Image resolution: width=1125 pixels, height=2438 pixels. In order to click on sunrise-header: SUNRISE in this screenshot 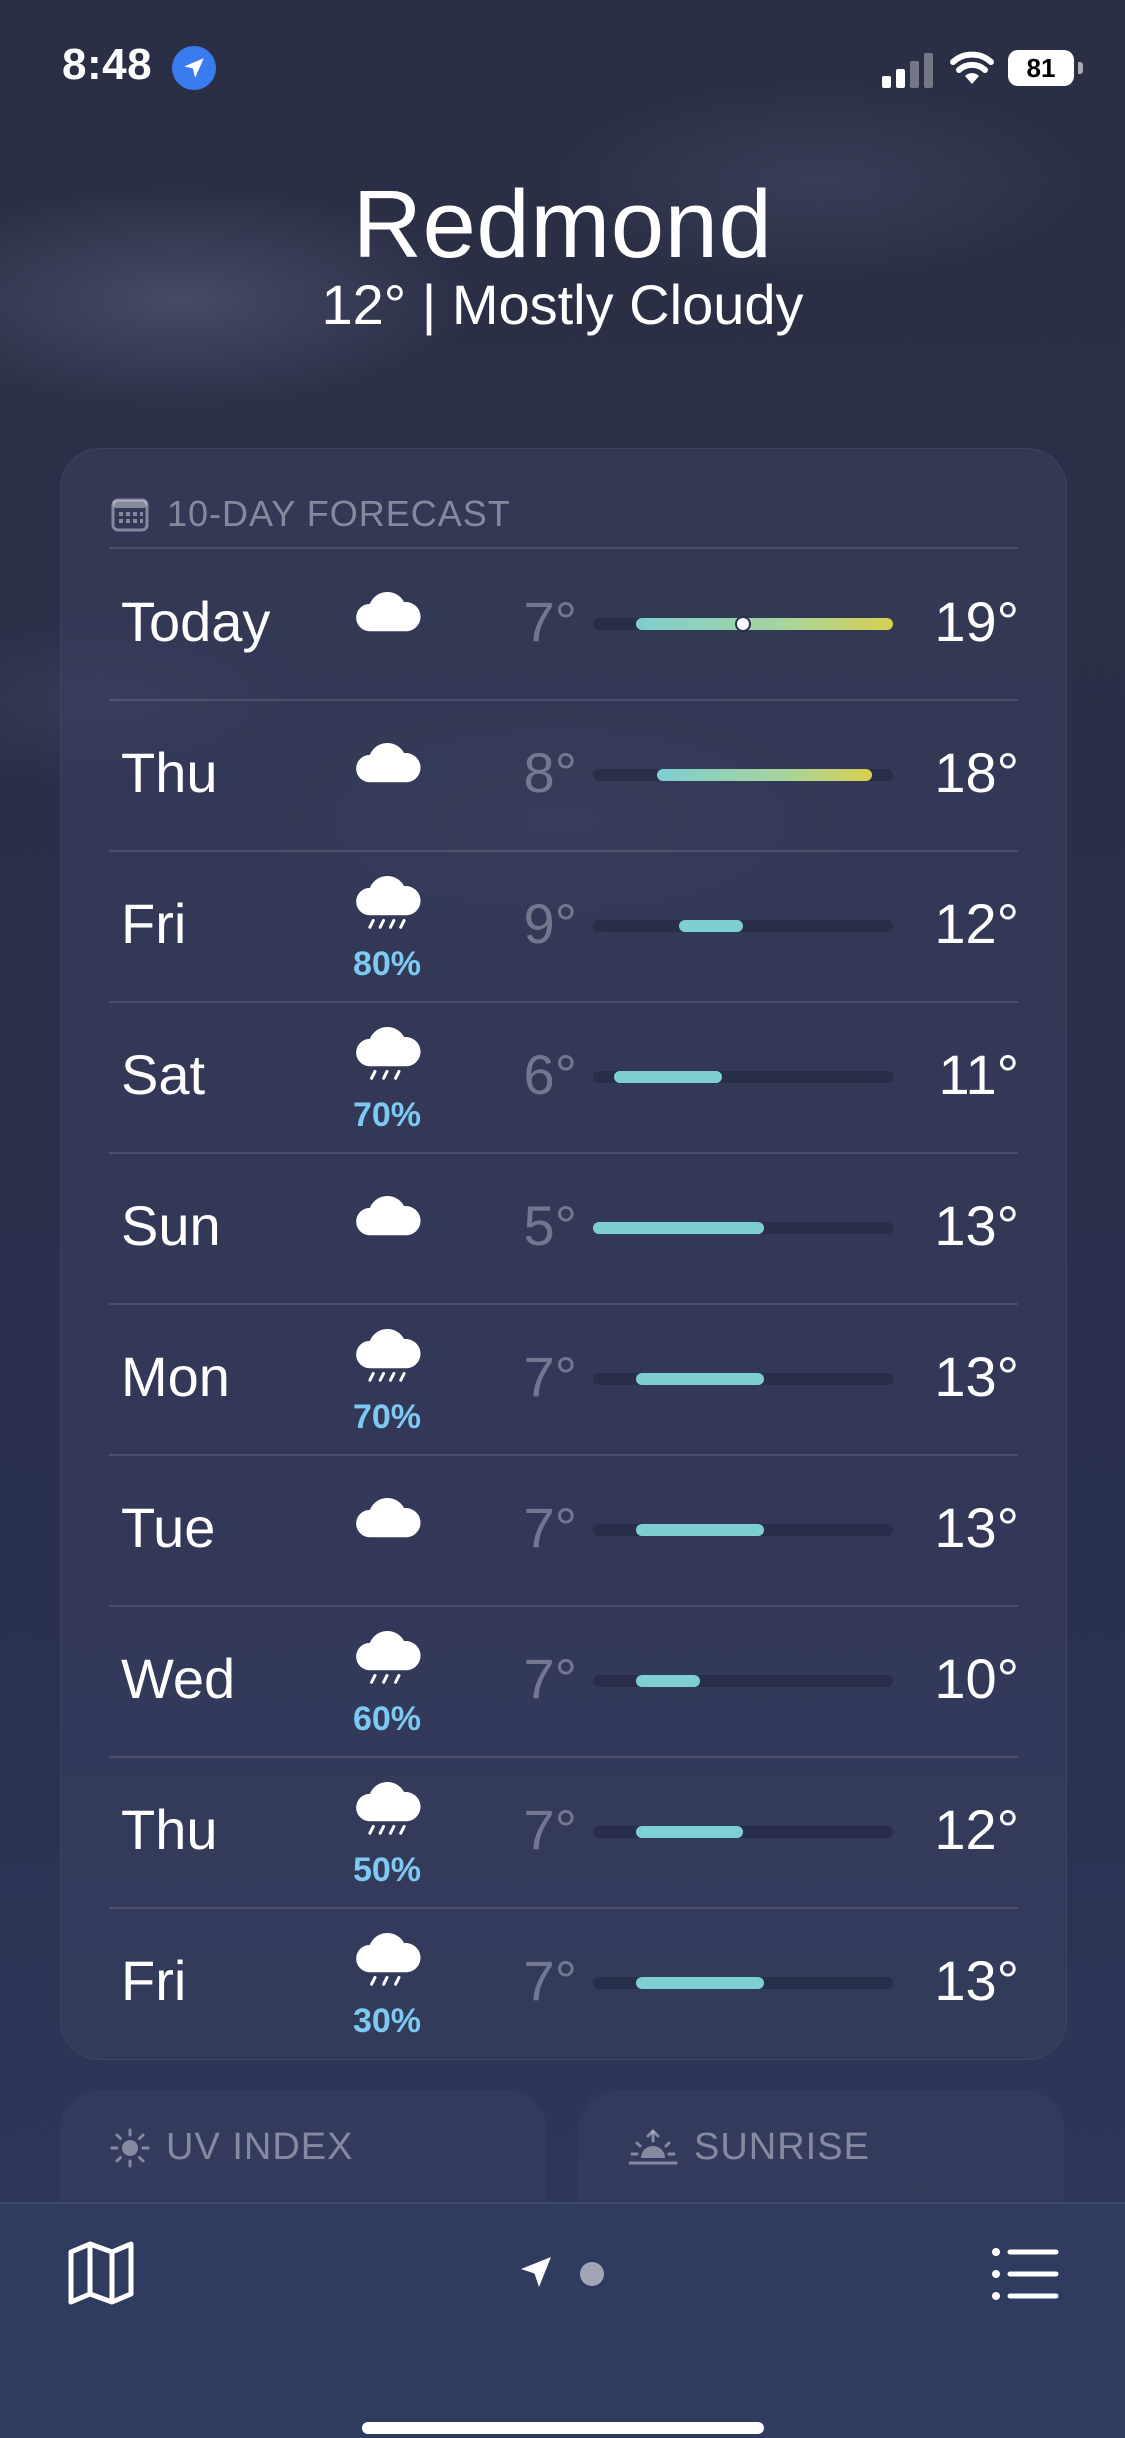, I will do `click(749, 2147)`.